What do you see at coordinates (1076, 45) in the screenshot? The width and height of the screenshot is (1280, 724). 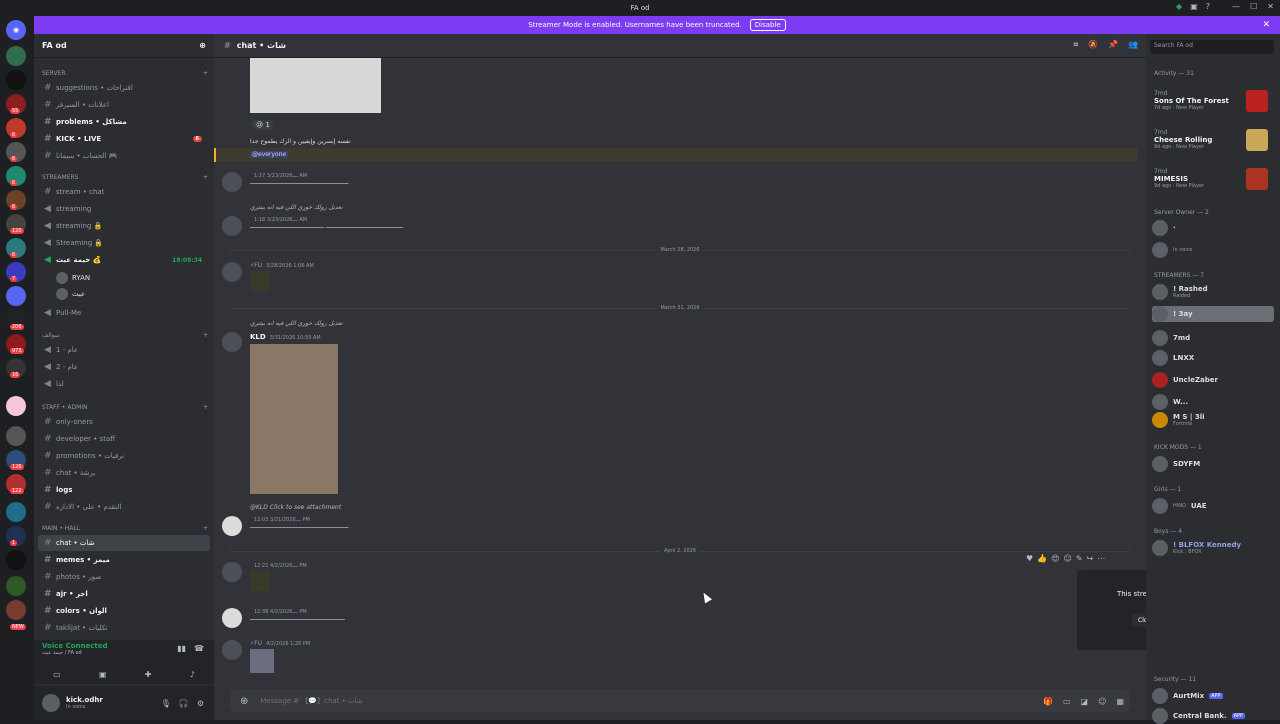 I see `threads-icon: ⌗` at bounding box center [1076, 45].